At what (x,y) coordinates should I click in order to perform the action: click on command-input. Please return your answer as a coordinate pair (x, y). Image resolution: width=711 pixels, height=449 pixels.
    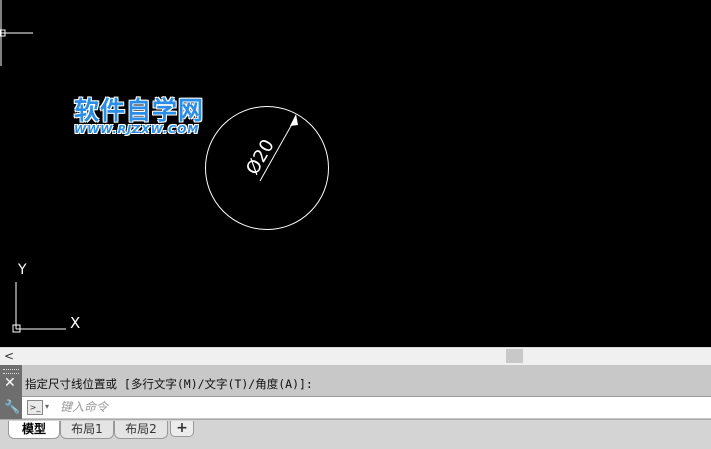
    Looking at the image, I should click on (380, 407).